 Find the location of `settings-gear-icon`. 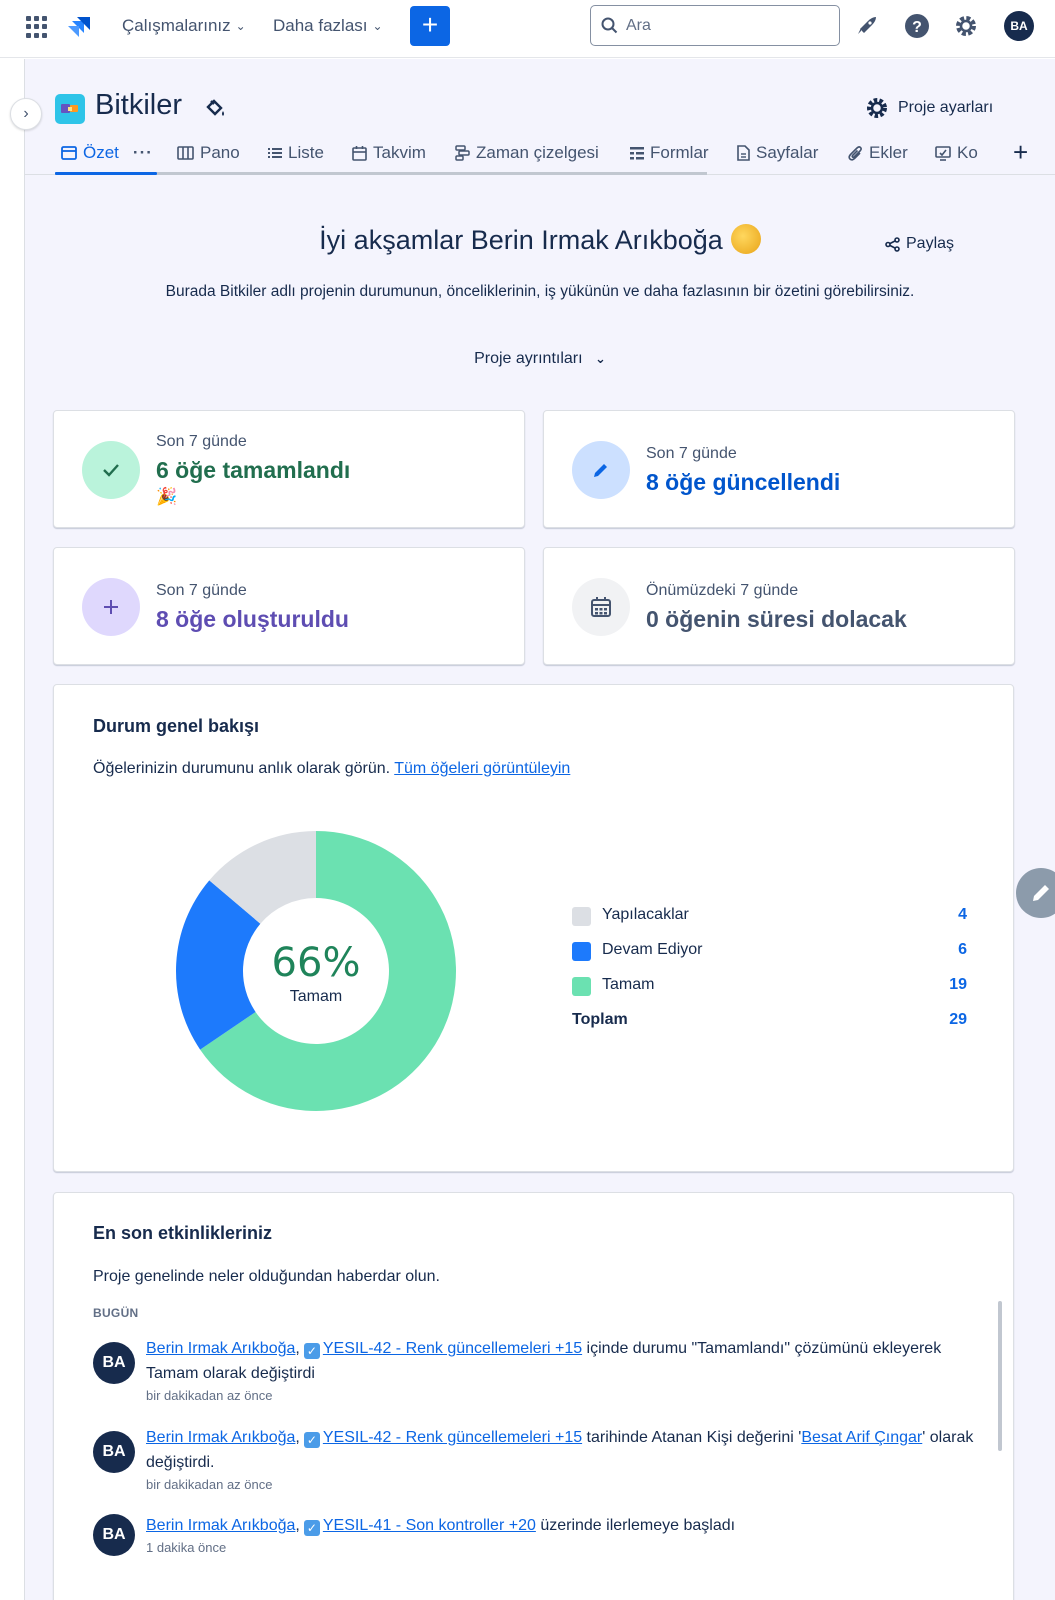

settings-gear-icon is located at coordinates (966, 26).